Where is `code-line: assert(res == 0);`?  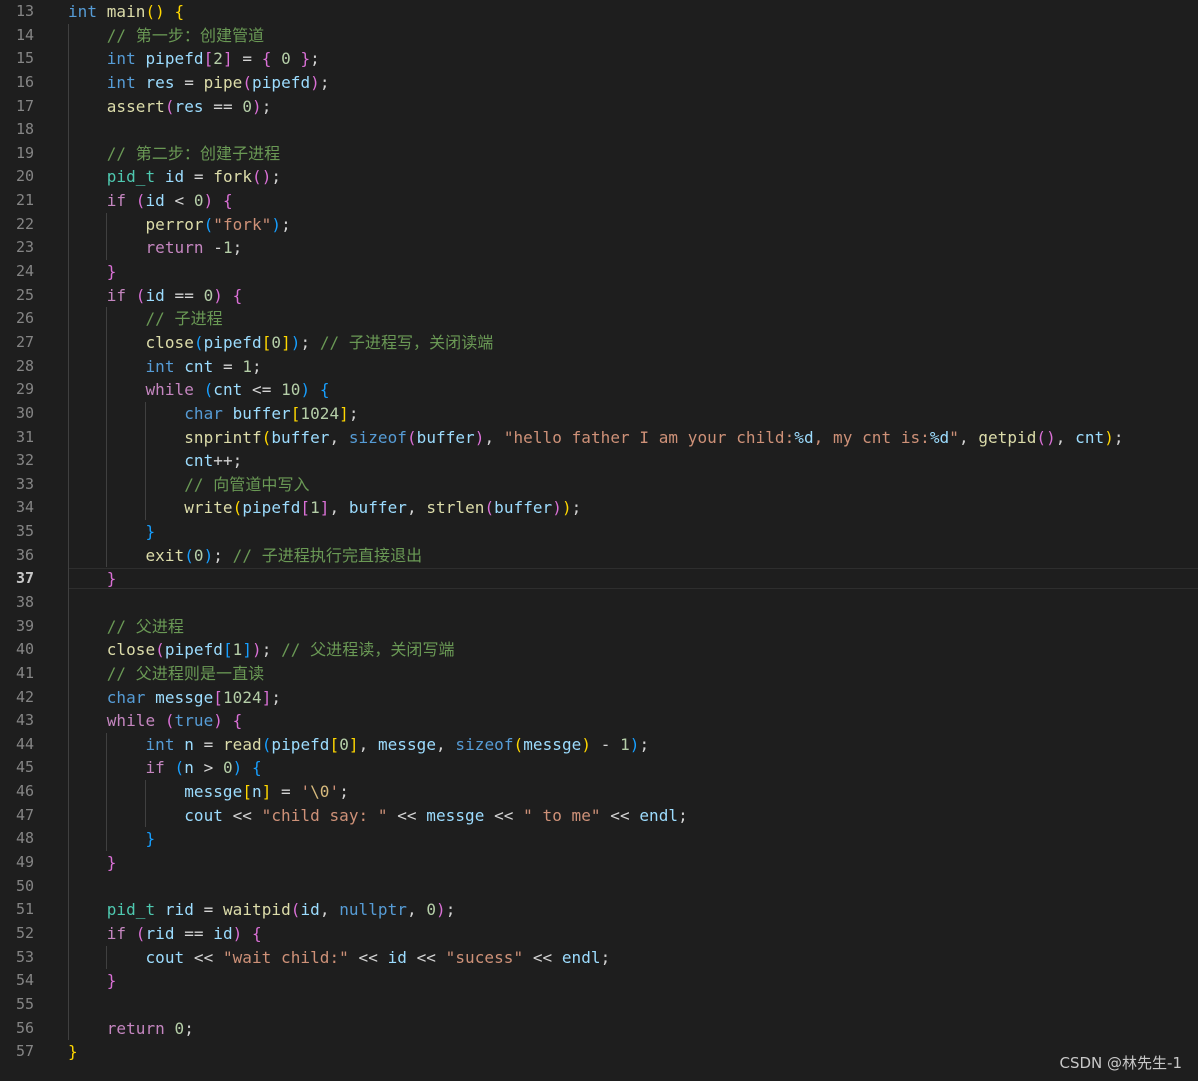
code-line: assert(res == 0); is located at coordinates (170, 107).